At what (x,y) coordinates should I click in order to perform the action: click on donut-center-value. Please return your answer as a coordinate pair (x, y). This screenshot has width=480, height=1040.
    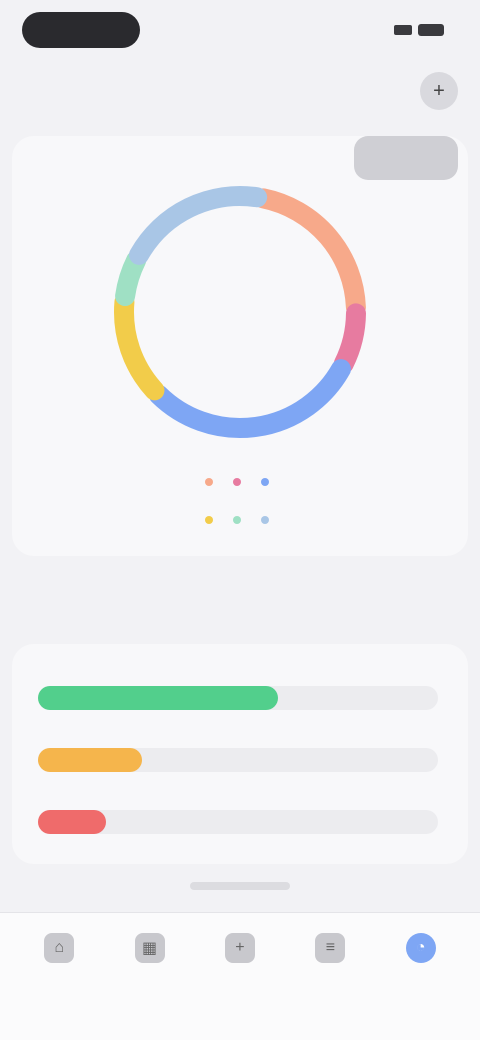
    Looking at the image, I should click on (240, 312).